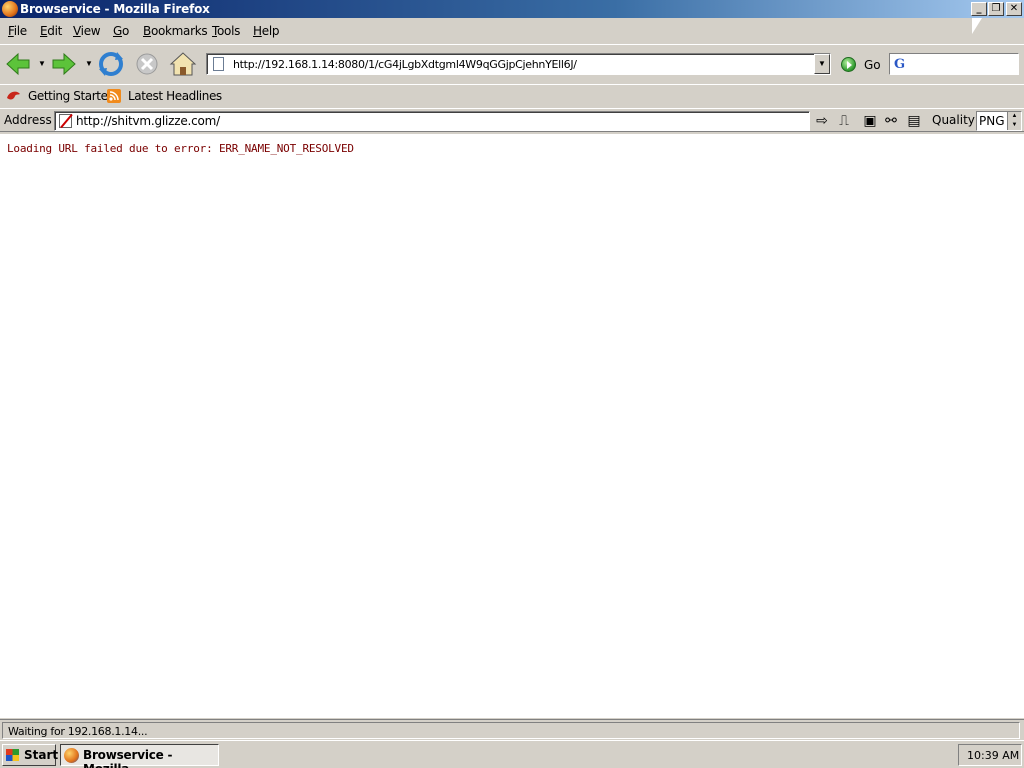  I want to click on menu-bookmarks: Bookmarks, so click(175, 31).